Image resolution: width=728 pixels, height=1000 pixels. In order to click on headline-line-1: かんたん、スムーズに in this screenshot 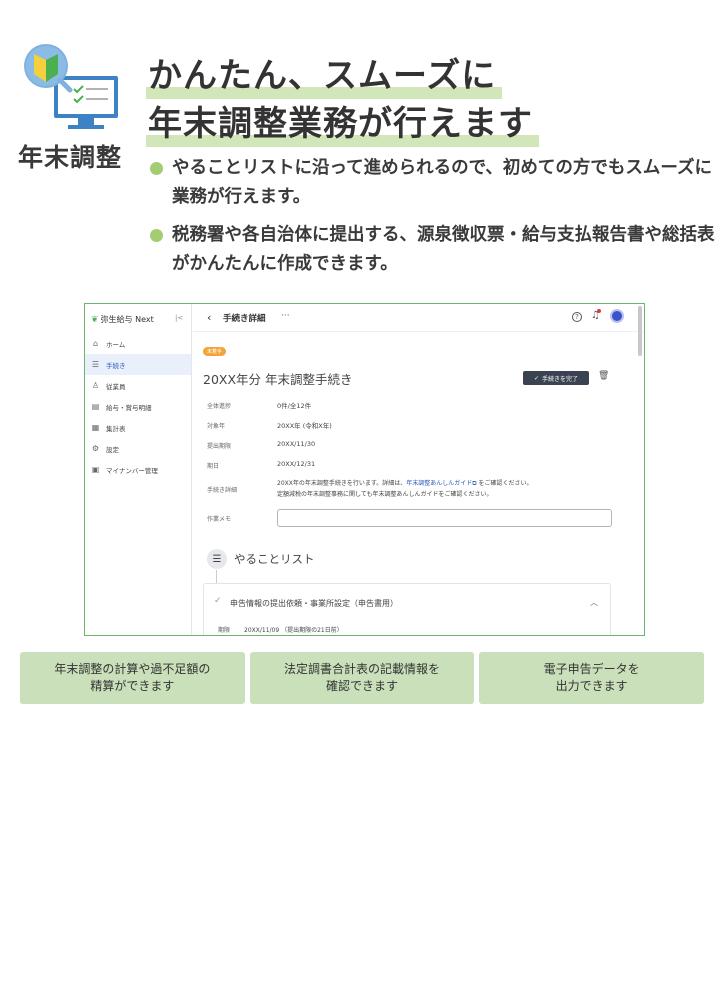, I will do `click(324, 73)`.